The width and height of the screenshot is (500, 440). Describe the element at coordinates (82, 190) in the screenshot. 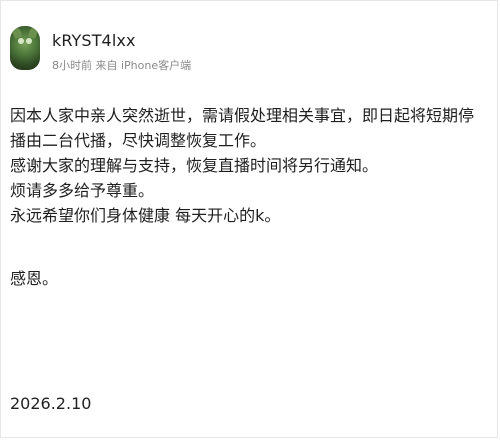

I see `post-line-3: 烦请多多给予尊重。` at that location.